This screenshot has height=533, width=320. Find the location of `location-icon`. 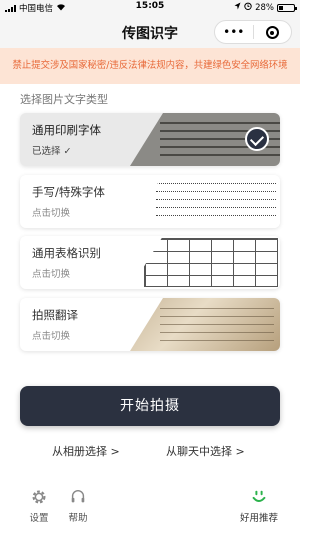

location-icon is located at coordinates (237, 7).